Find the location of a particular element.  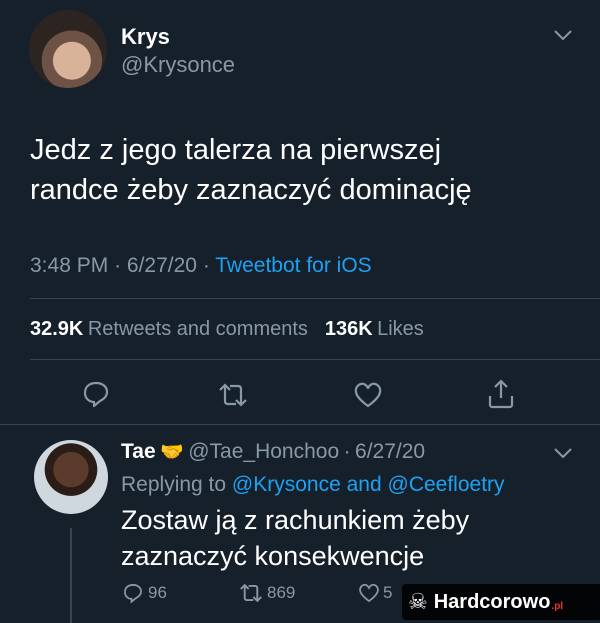

reply-retweet-count: 869 is located at coordinates (281, 592).